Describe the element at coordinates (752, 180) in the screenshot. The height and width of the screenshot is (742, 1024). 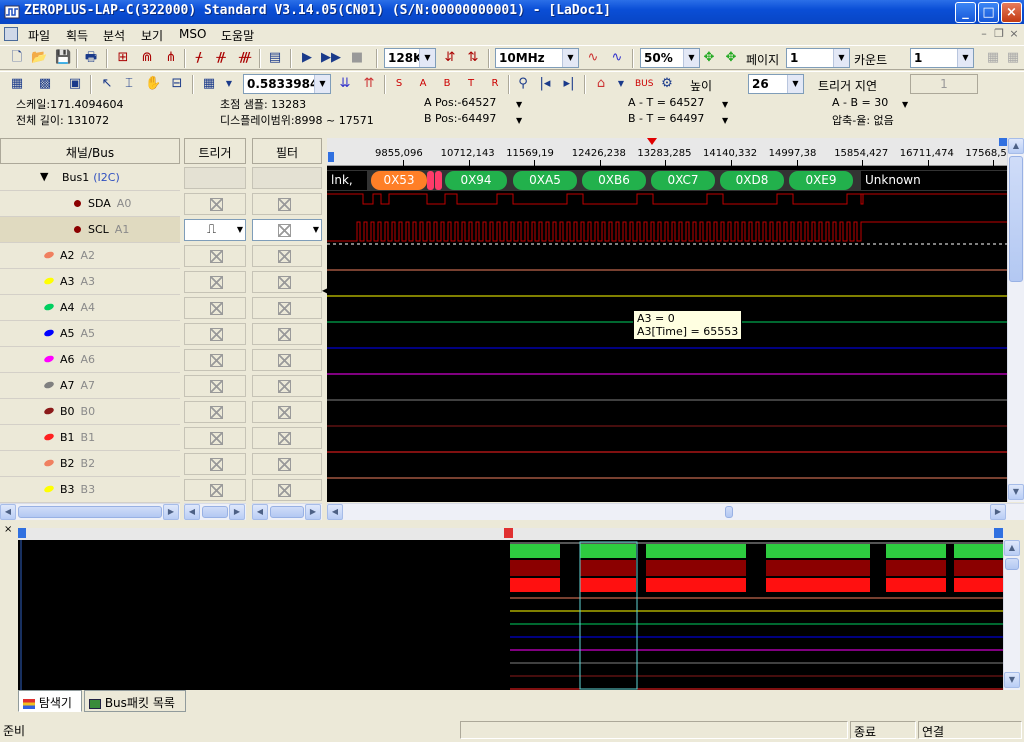
I see `bus-packet: 0XD8` at that location.